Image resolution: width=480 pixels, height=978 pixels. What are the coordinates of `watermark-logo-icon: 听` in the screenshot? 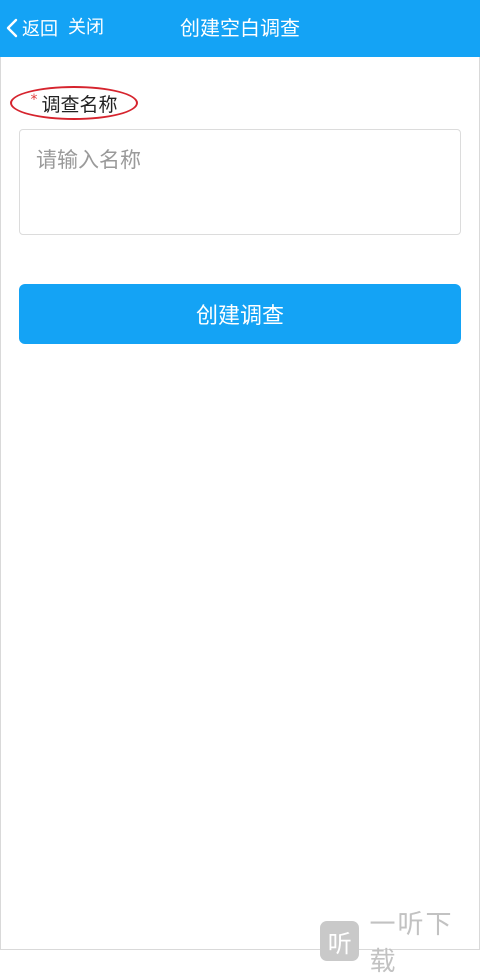 It's located at (340, 941).